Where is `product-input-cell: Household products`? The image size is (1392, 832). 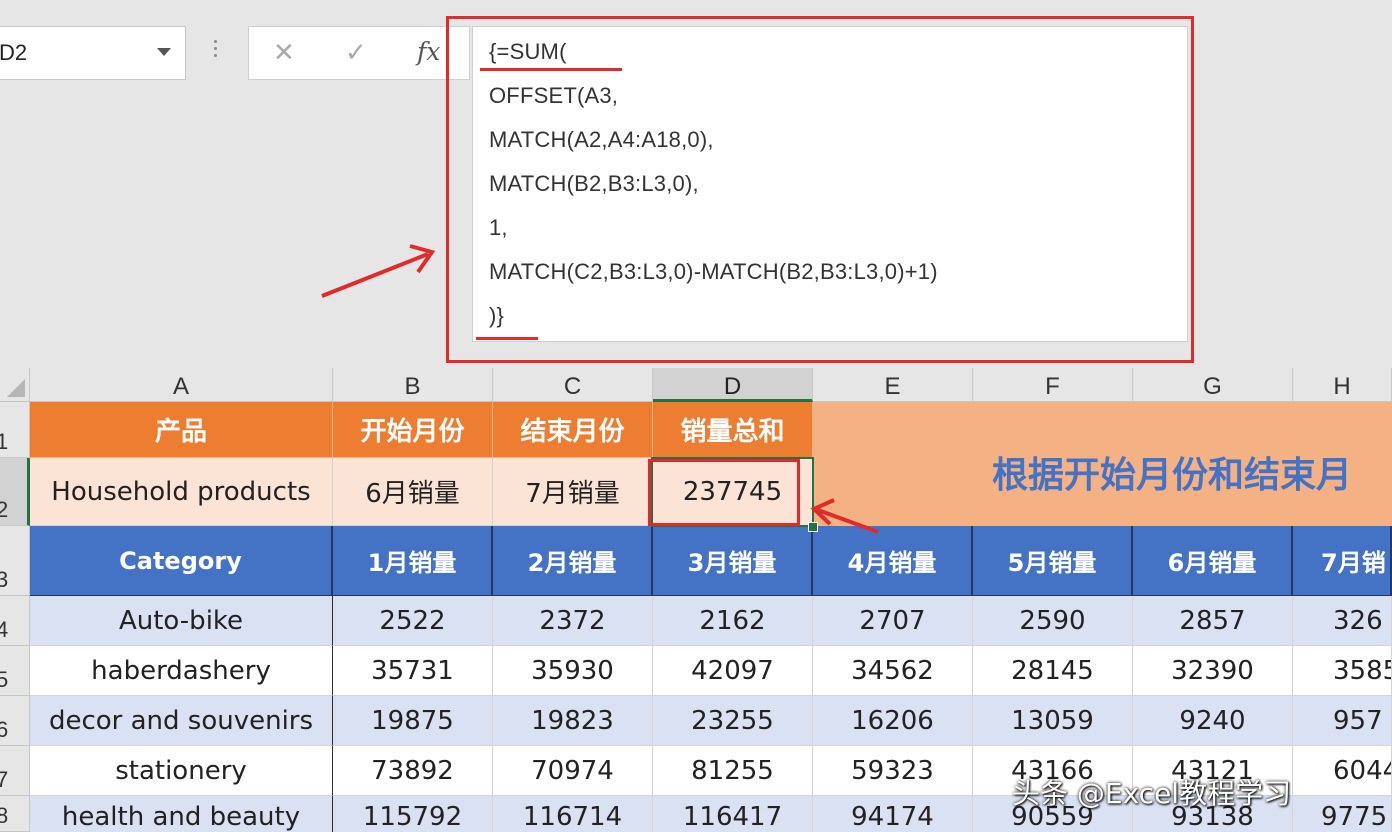
product-input-cell: Household products is located at coordinates (181, 492).